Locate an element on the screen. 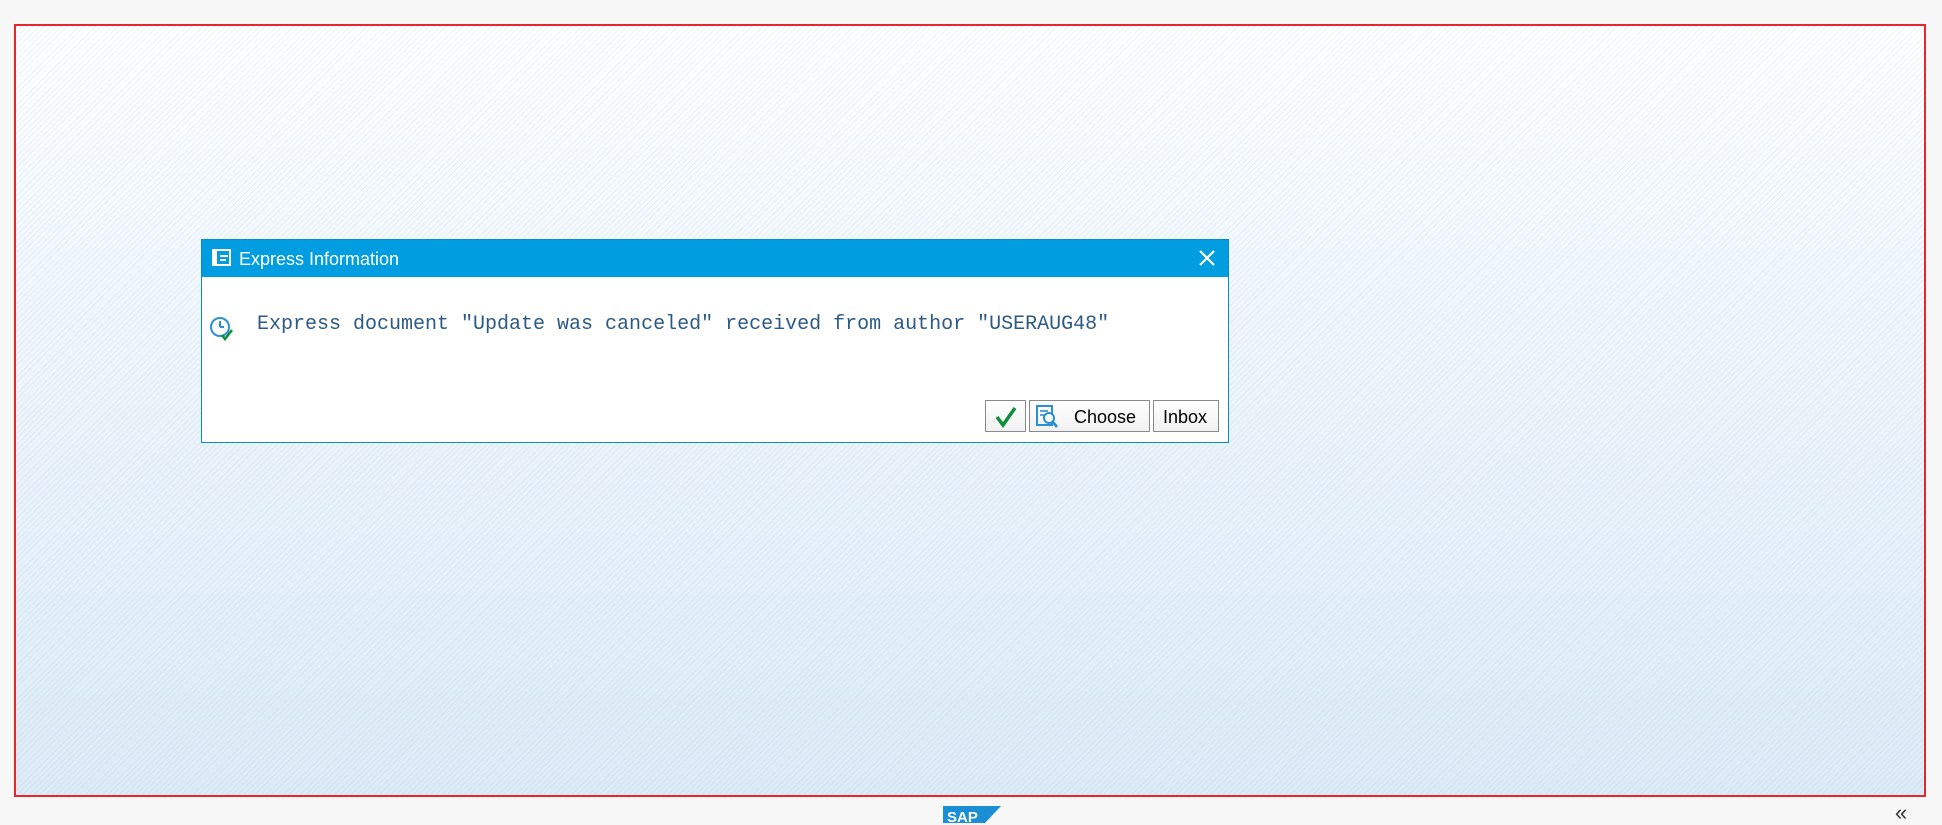 This screenshot has width=1942, height=825. collapse-status-bar-icon: « is located at coordinates (1901, 813).